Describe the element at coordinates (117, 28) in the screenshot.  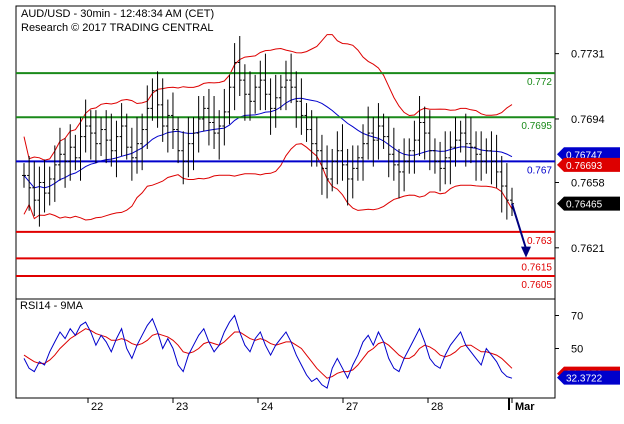
I see `chart-copyright: Research © 2017 TRADING CENTRAL` at that location.